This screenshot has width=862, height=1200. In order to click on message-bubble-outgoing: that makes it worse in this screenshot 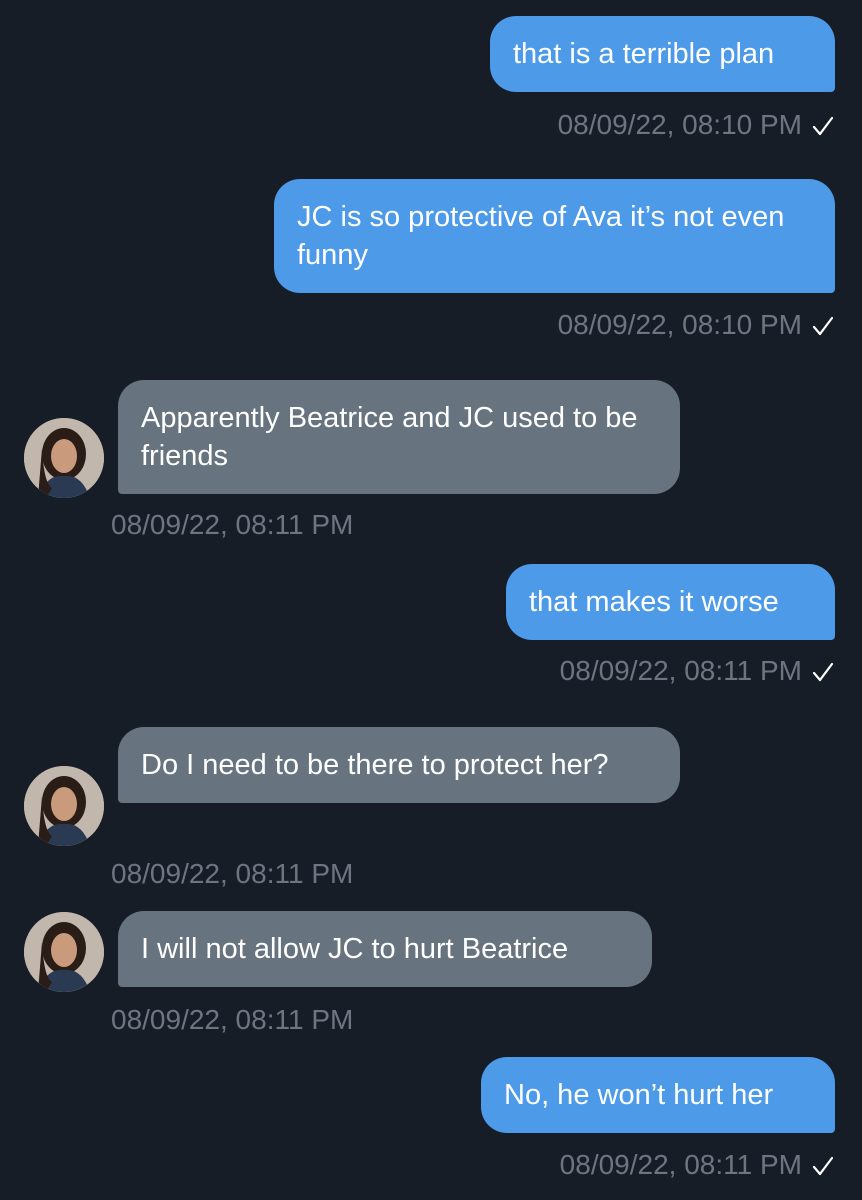, I will do `click(670, 602)`.